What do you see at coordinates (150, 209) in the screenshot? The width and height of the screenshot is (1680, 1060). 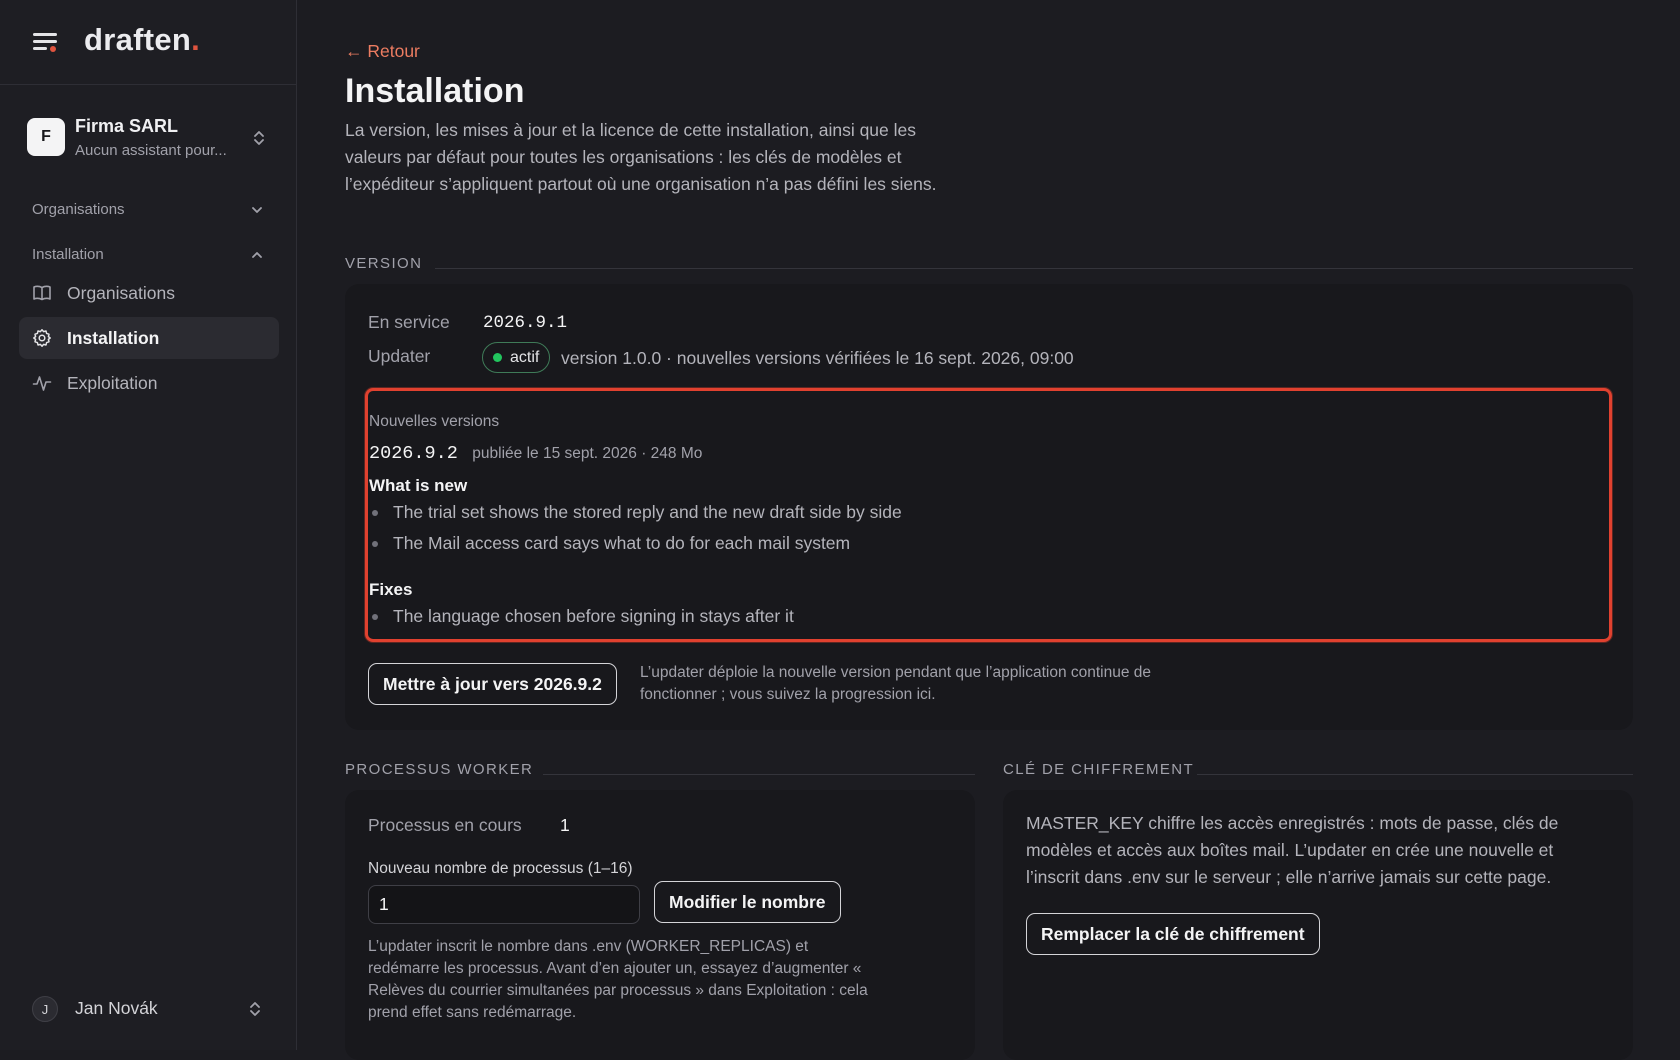 I see `nav-group-organisations: Organisations` at bounding box center [150, 209].